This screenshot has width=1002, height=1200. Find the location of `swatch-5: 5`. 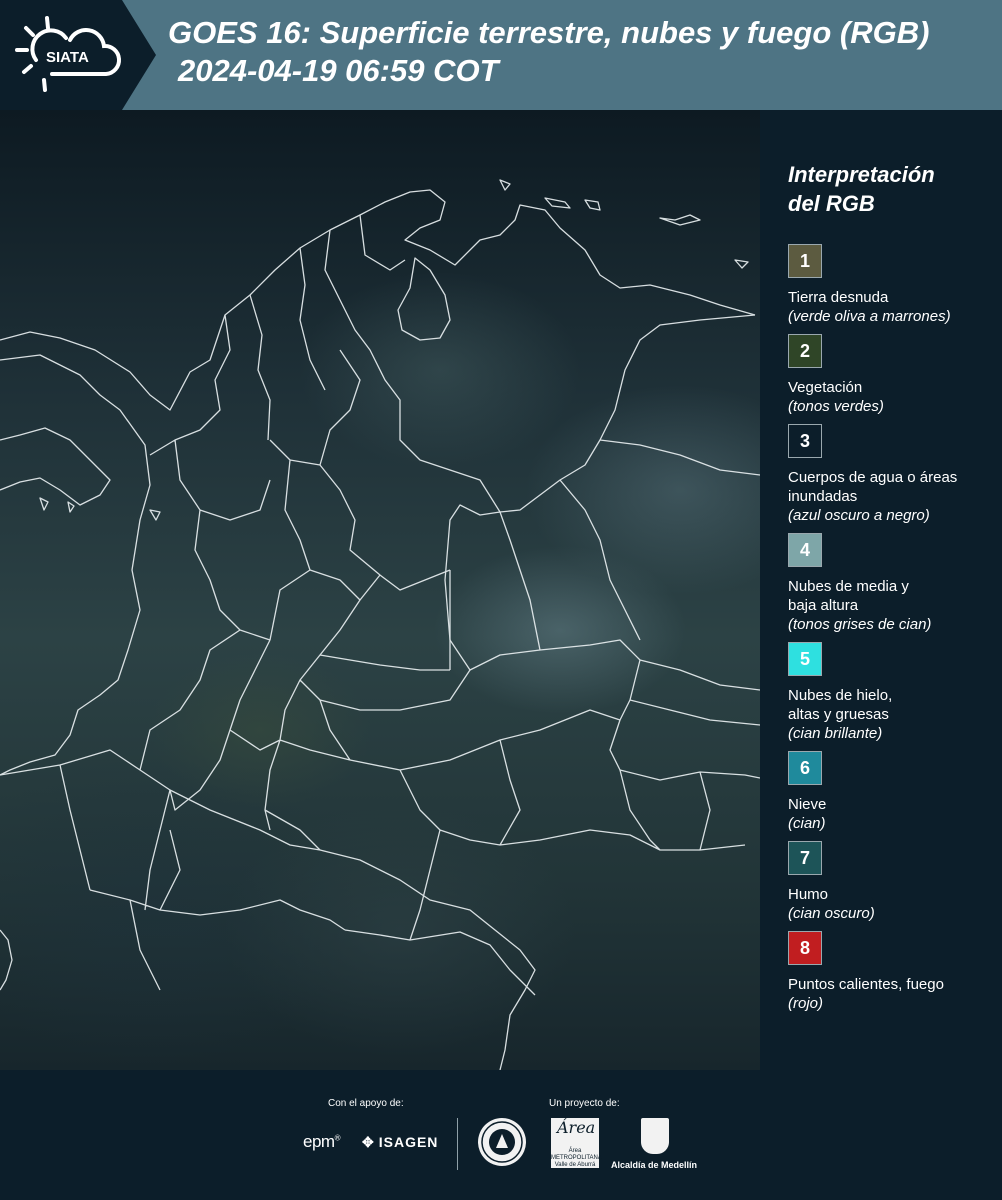

swatch-5: 5 is located at coordinates (805, 659).